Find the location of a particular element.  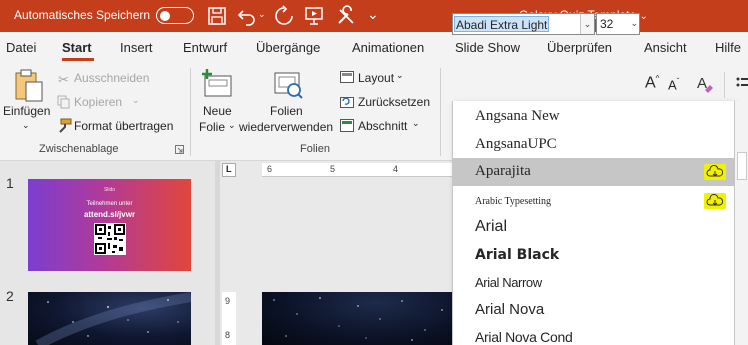

active-tab-indicator is located at coordinates (78, 59).